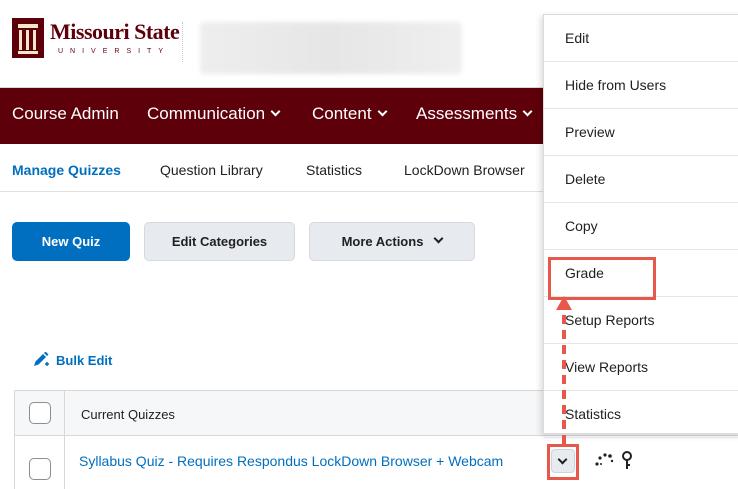 The height and width of the screenshot is (489, 738). Describe the element at coordinates (206, 113) in the screenshot. I see `nav-item-label: Communication` at that location.